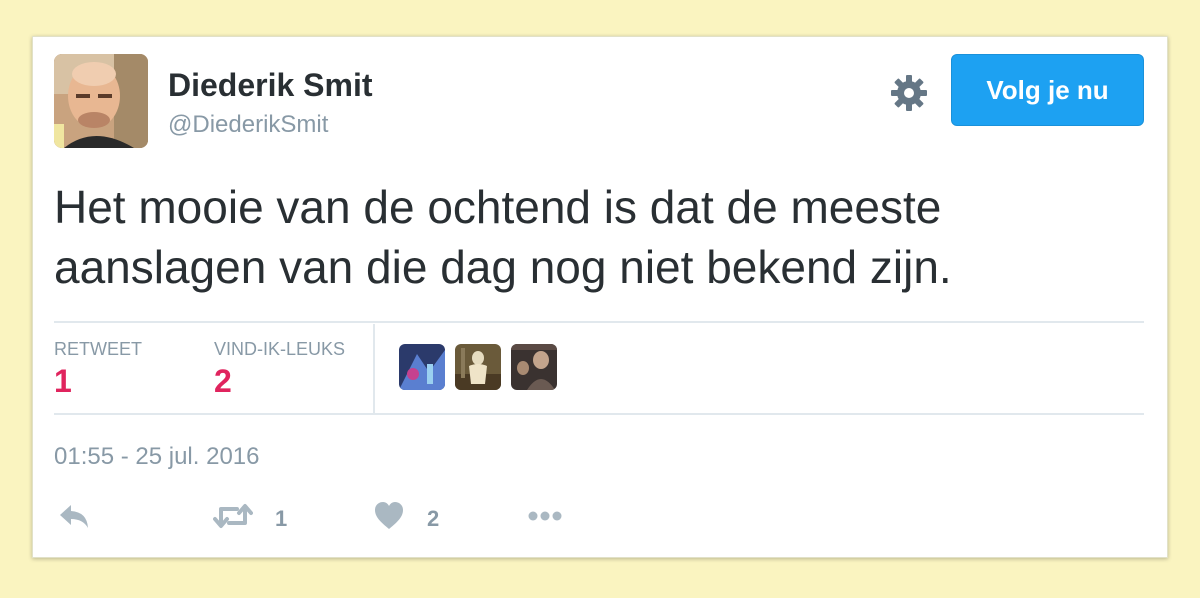 The image size is (1200, 598). I want to click on reply-action, so click(74, 518).